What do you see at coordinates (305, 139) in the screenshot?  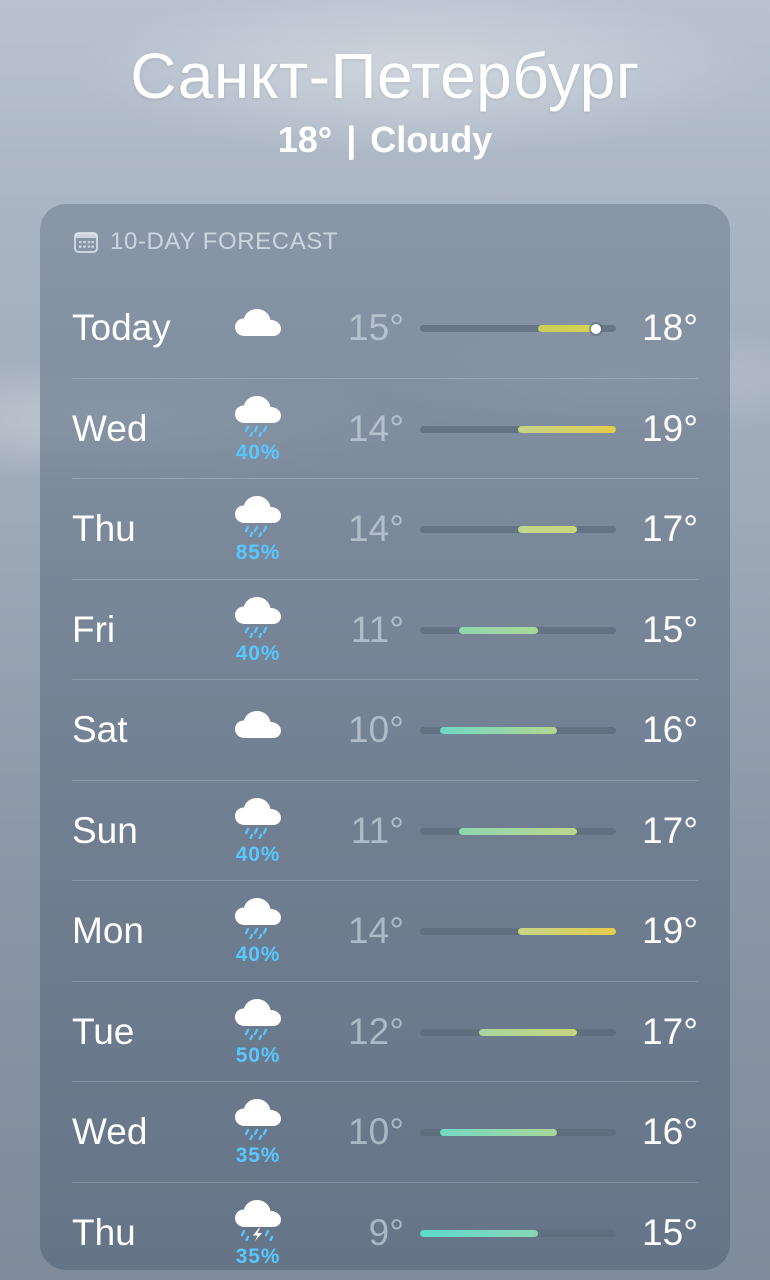 I see `current-temperature: 18°` at bounding box center [305, 139].